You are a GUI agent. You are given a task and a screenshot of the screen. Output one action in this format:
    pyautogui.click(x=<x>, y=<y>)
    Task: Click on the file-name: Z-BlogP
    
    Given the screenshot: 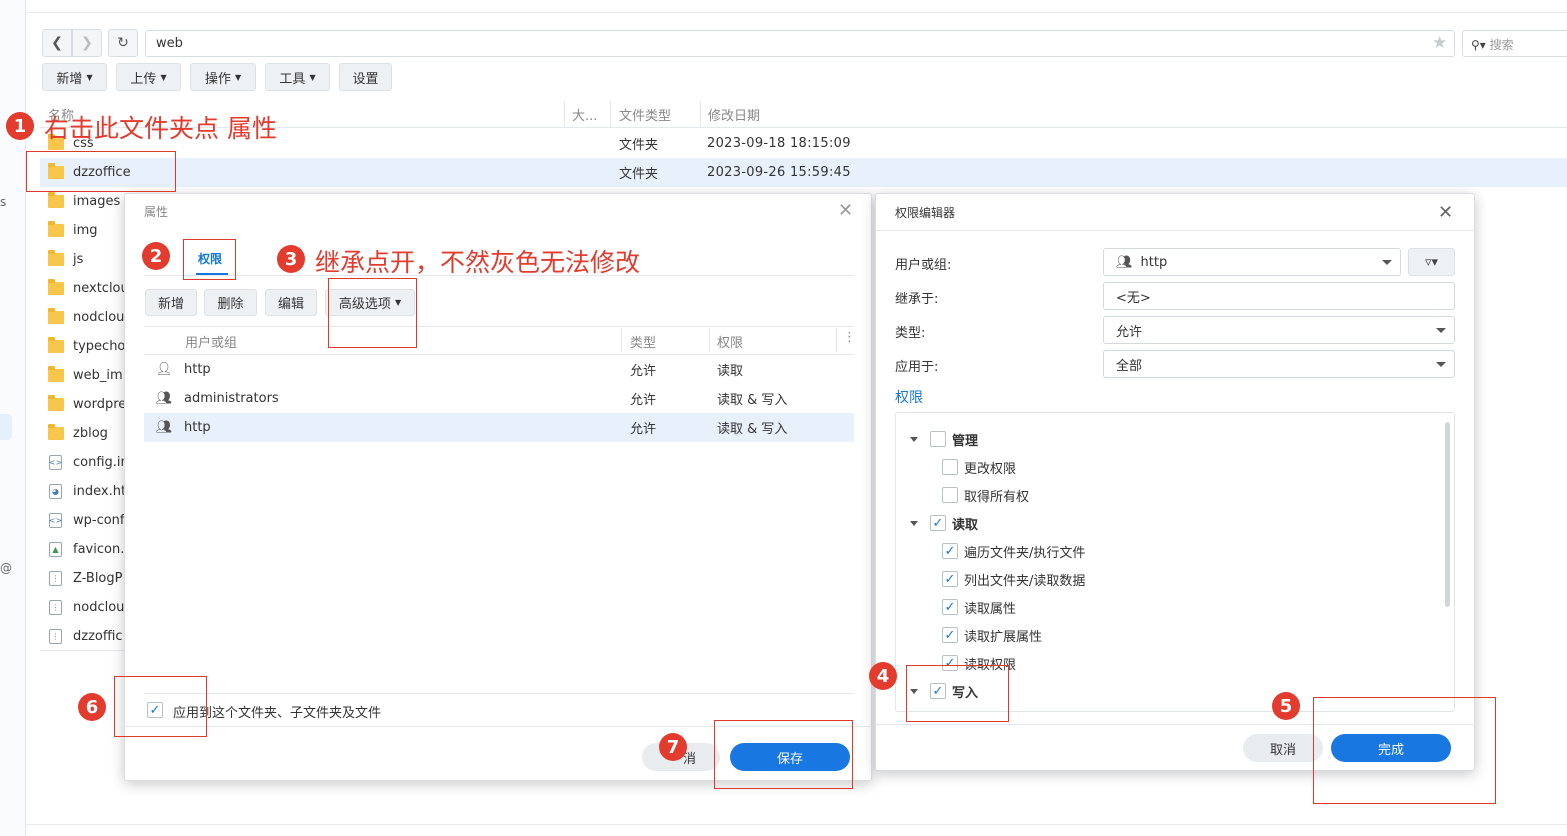 What is the action you would take?
    pyautogui.click(x=98, y=578)
    